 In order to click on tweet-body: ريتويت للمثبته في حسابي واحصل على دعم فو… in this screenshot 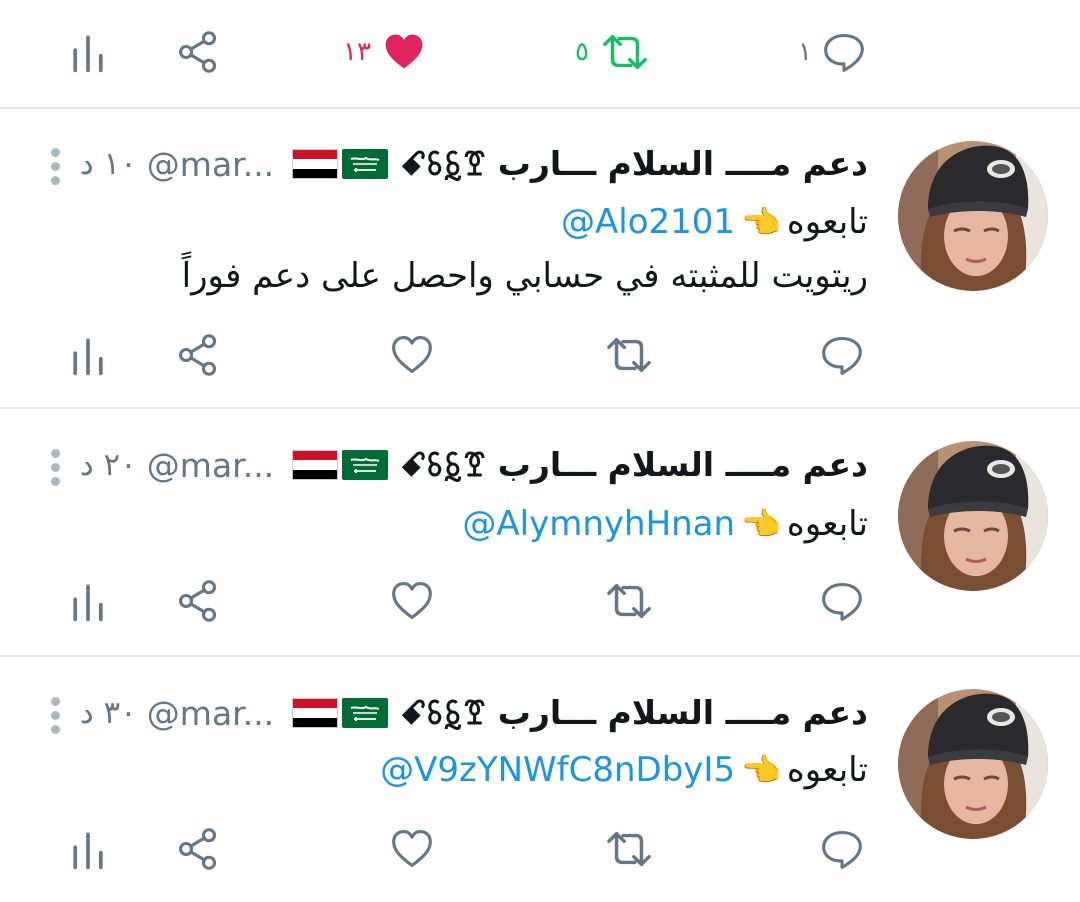, I will do `click(524, 276)`.